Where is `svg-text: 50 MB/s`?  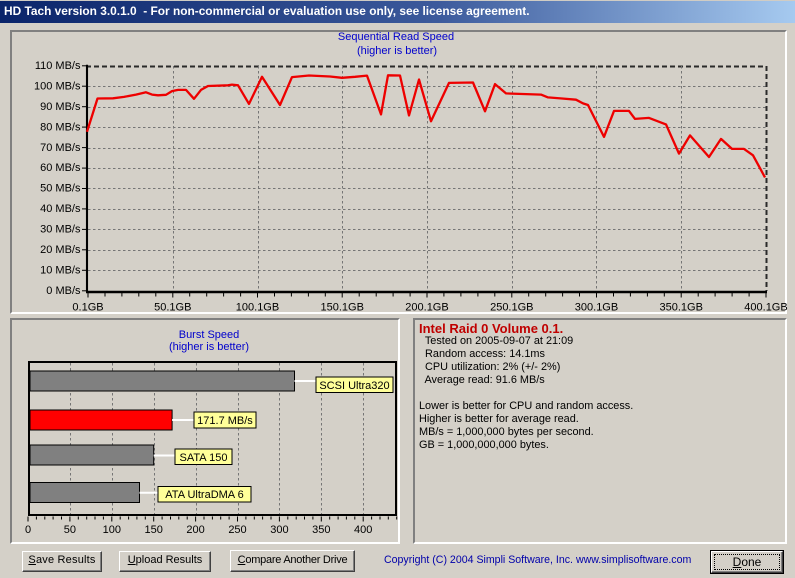 svg-text: 50 MB/s is located at coordinates (60, 189).